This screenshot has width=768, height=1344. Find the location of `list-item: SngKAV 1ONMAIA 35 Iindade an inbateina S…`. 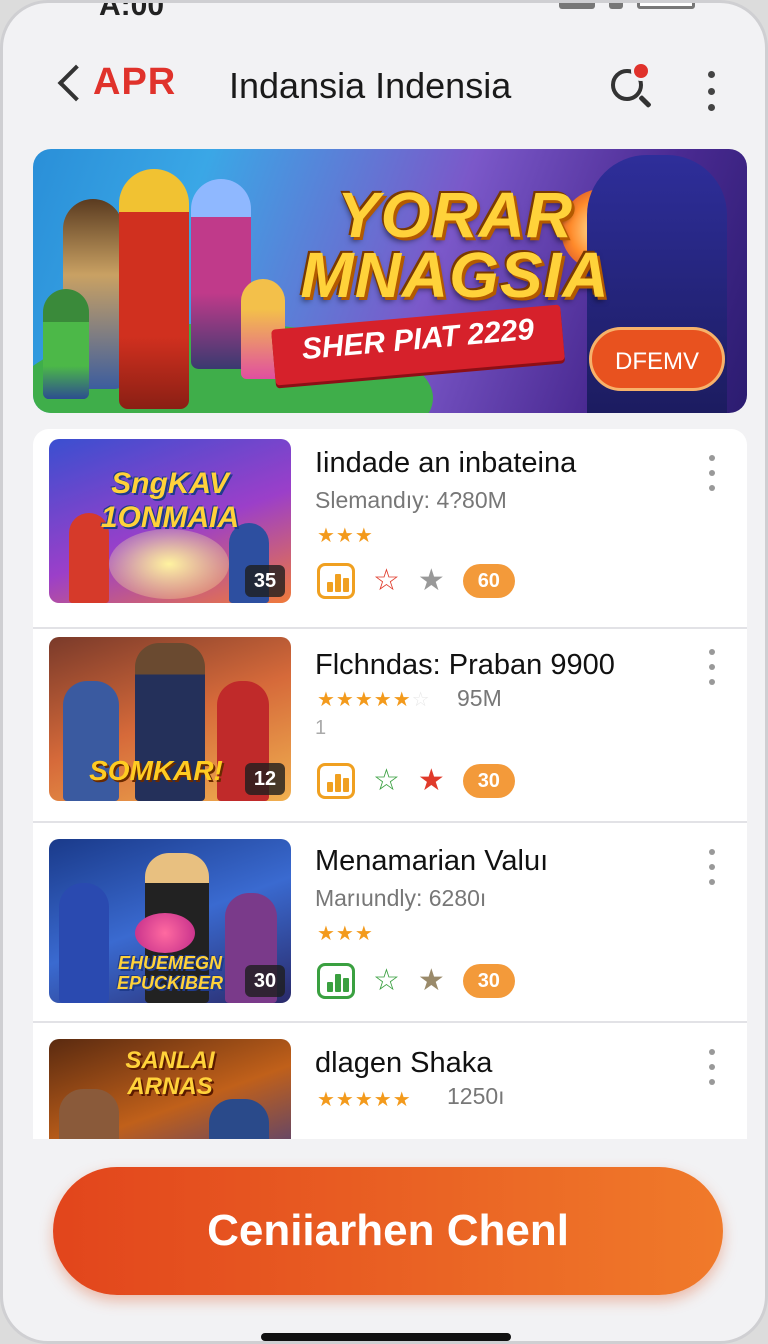

list-item: SngKAV 1ONMAIA 35 Iindade an inbateina S… is located at coordinates (390, 529).